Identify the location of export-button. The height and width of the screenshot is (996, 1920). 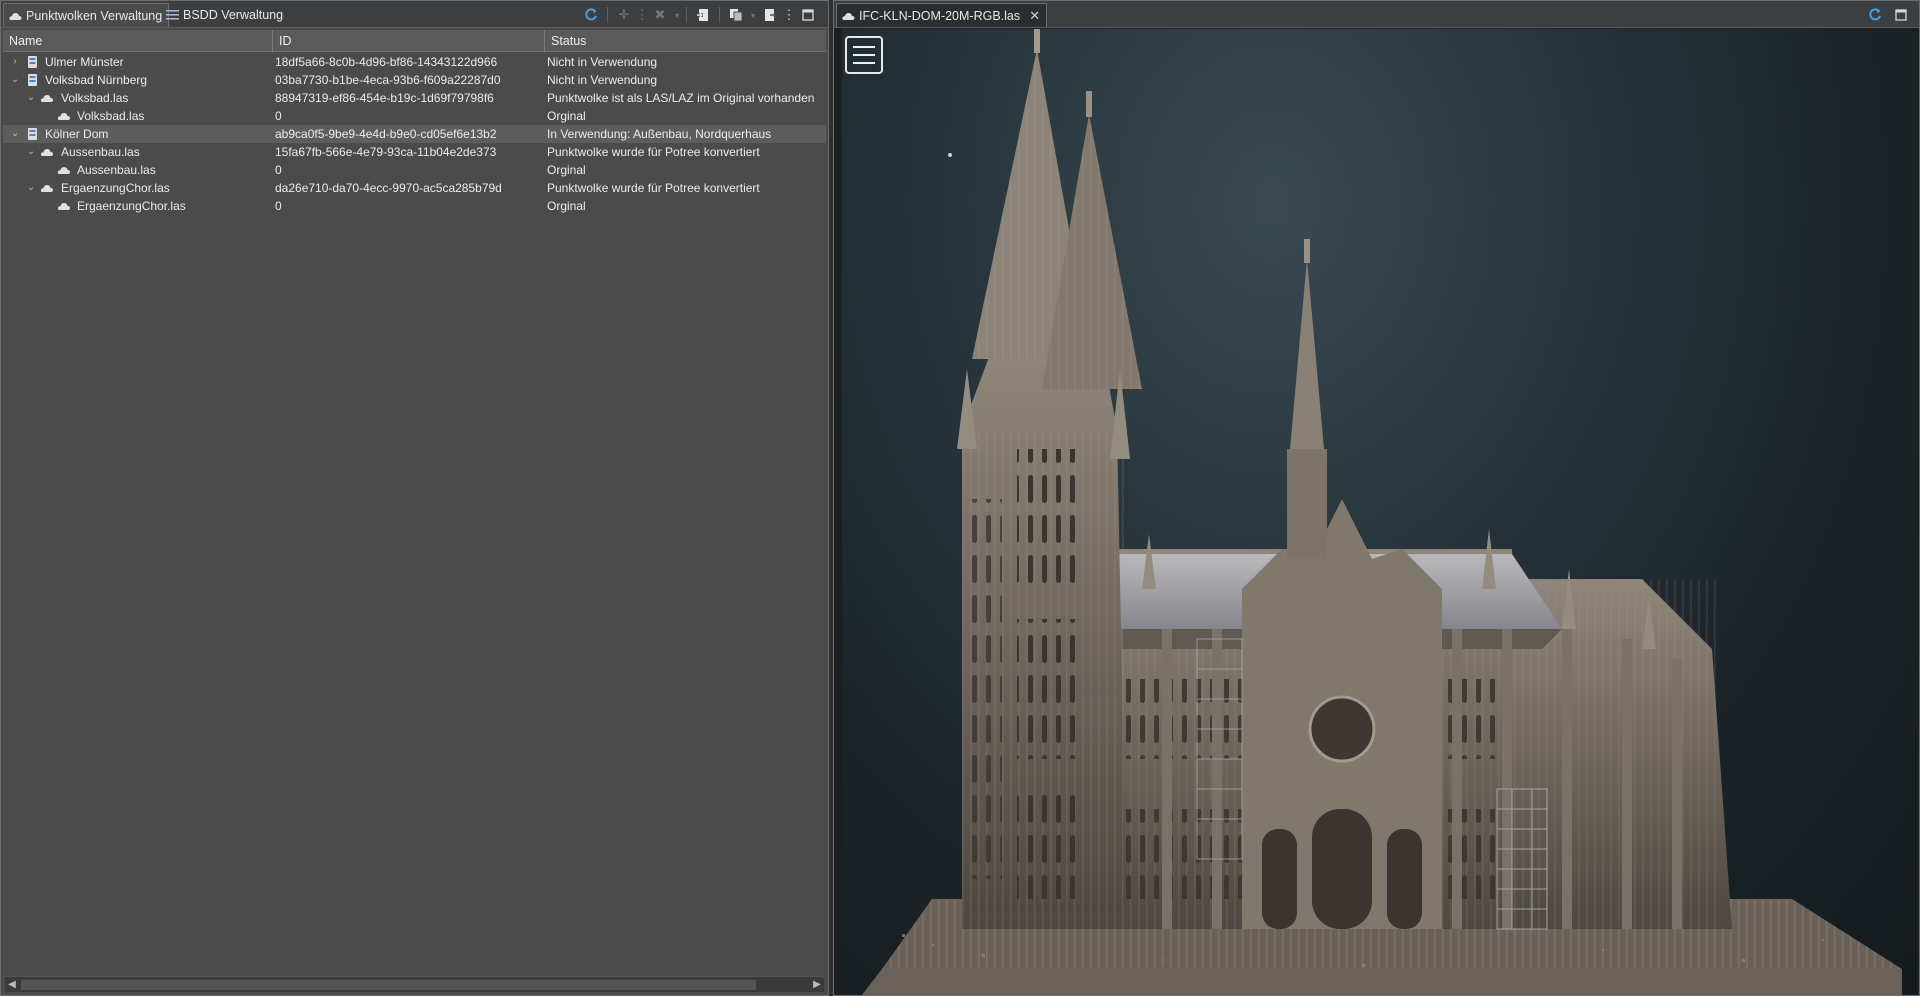
(770, 15).